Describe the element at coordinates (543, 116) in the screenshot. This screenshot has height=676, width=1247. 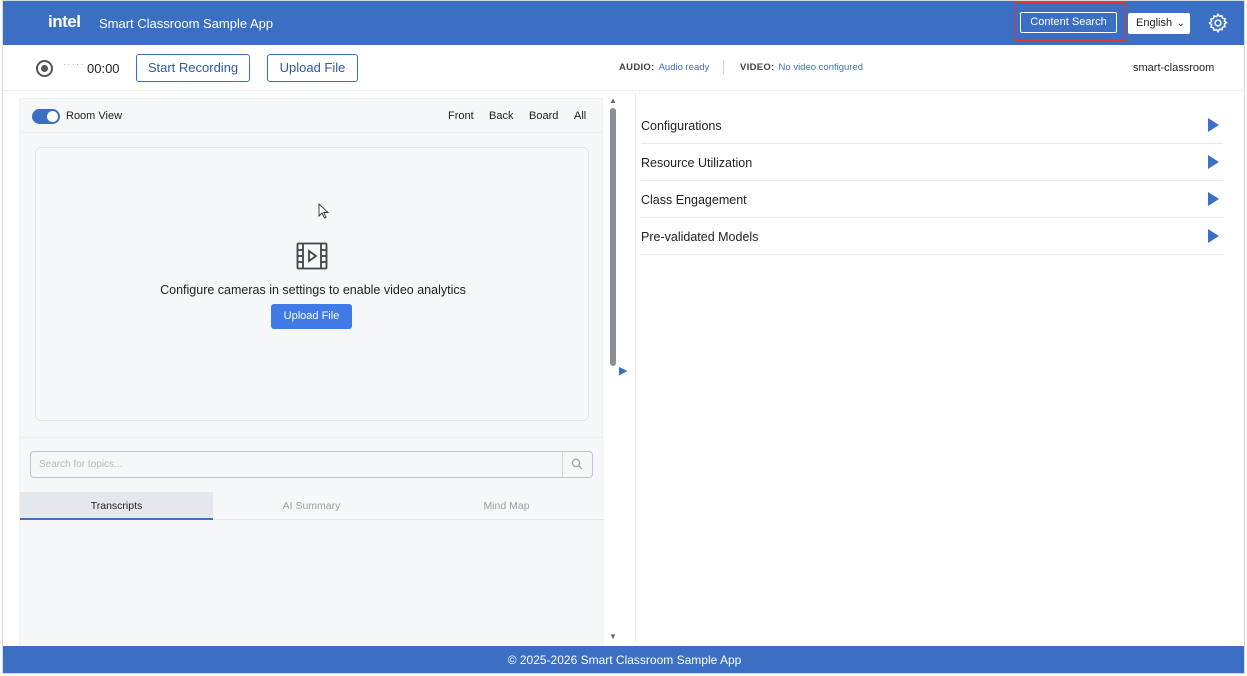
I see `view-tab-board: Board` at that location.